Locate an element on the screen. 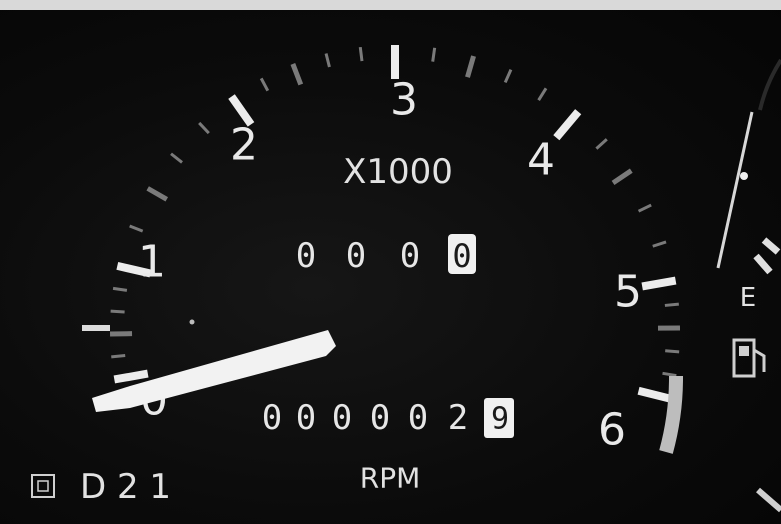 Image resolution: width=781 pixels, height=524 pixels. trip-odometer: 0 0 0 0 is located at coordinates (386, 255).